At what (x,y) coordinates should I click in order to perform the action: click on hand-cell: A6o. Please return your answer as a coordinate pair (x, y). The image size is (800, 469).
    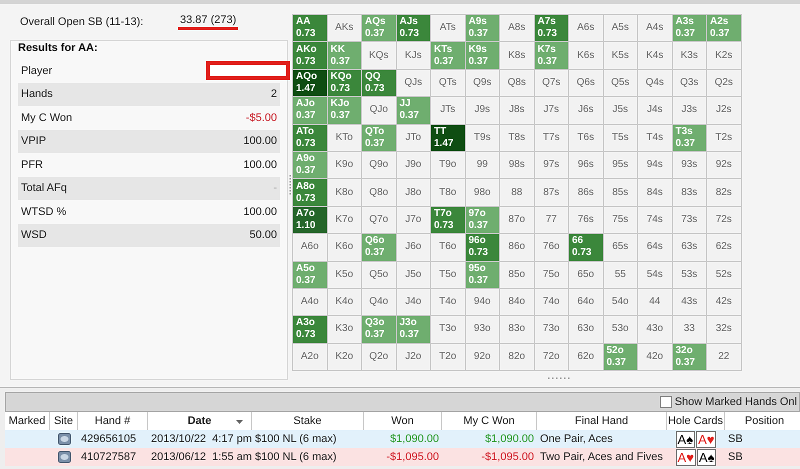
    Looking at the image, I should click on (309, 247).